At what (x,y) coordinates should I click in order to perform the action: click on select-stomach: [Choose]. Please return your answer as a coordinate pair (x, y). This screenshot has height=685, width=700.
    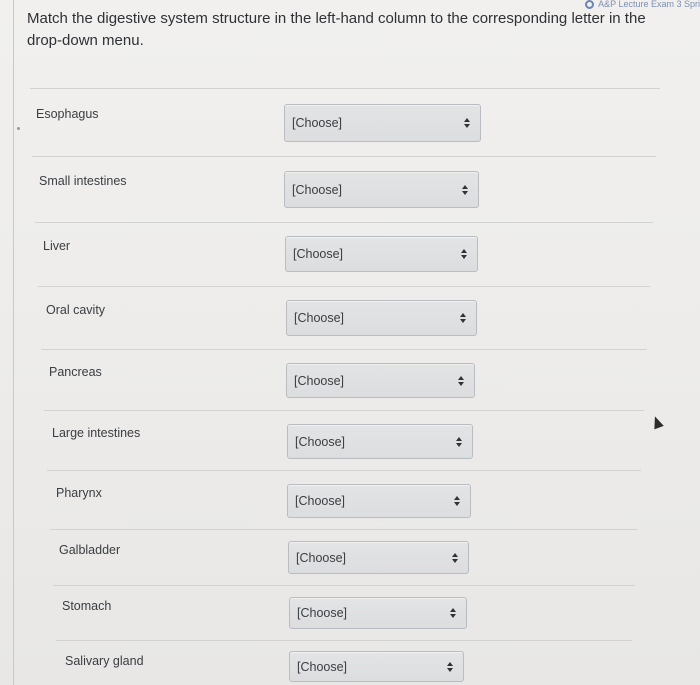
    Looking at the image, I should click on (378, 613).